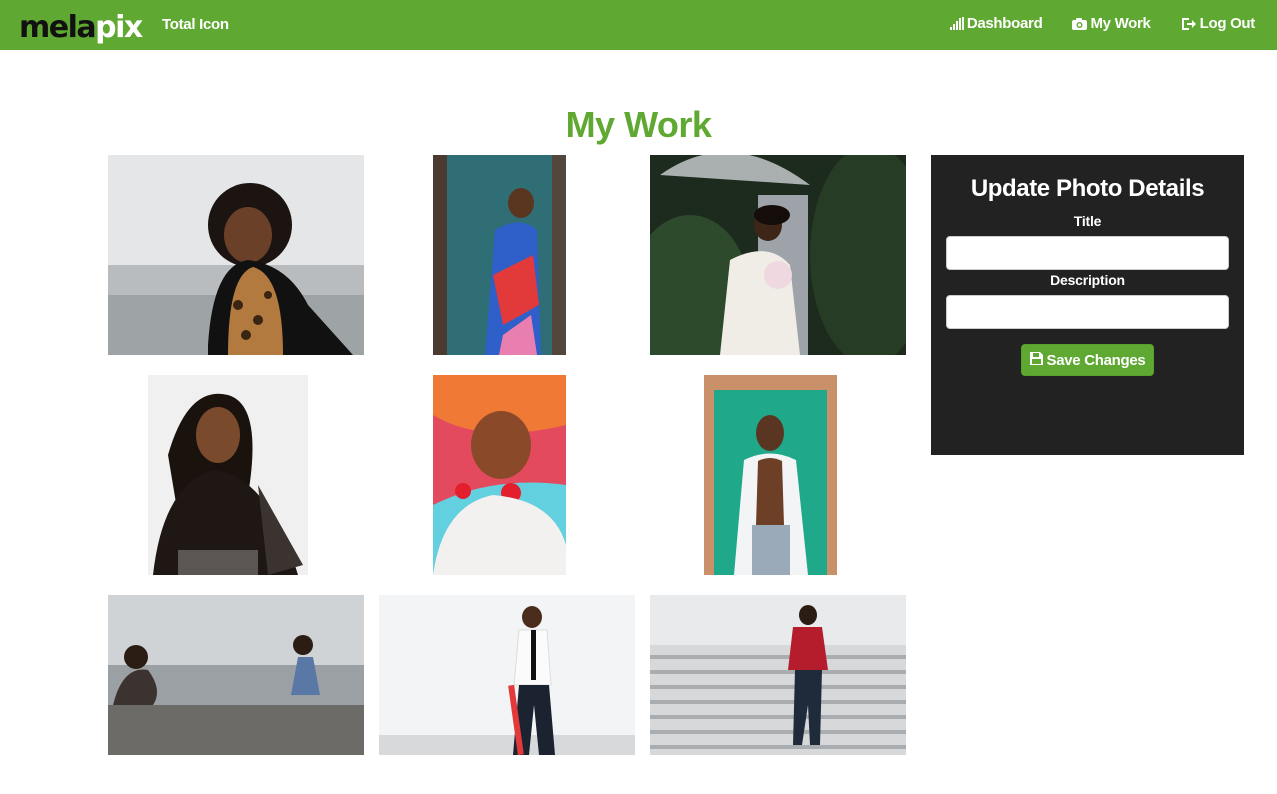 This screenshot has height=794, width=1277. I want to click on page-title: My Work, so click(638, 124).